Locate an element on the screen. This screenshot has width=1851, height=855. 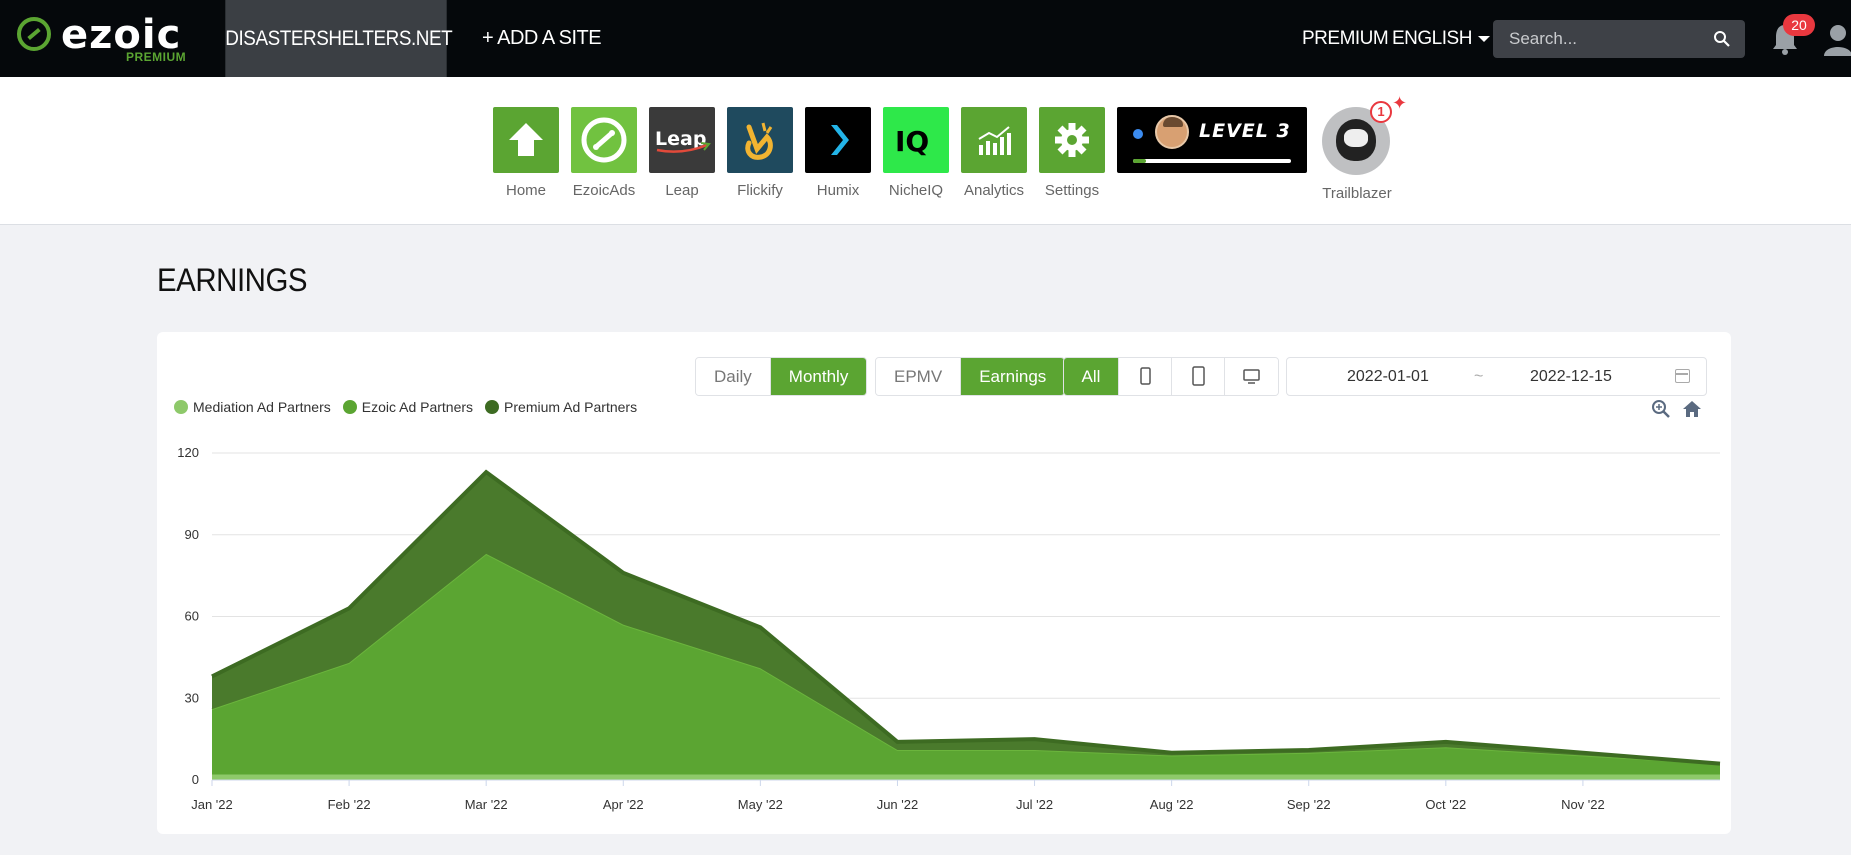
tablet-icon is located at coordinates (1198, 376).